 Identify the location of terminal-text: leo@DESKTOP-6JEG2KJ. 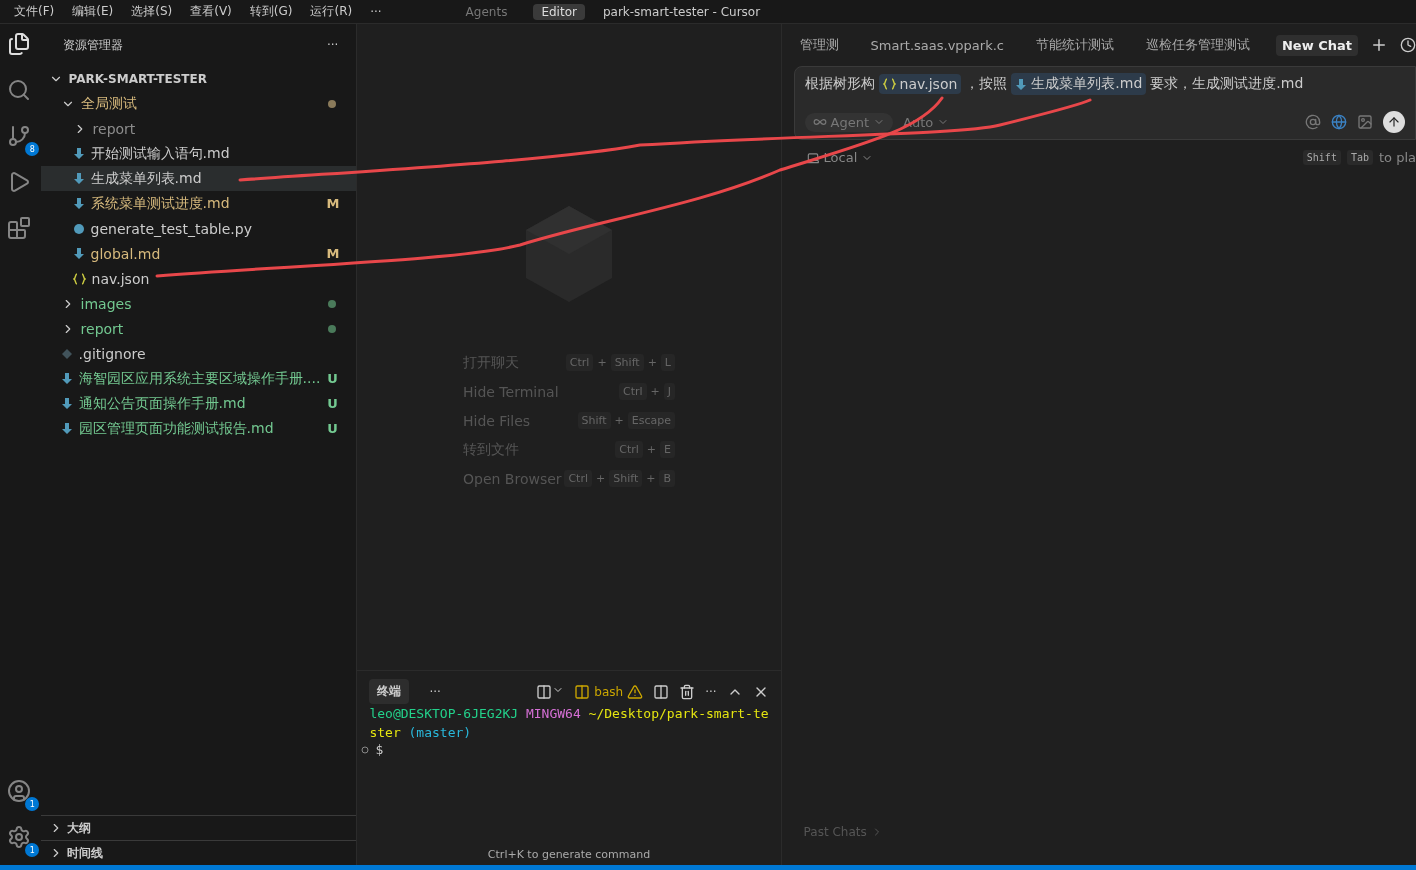
(444, 713).